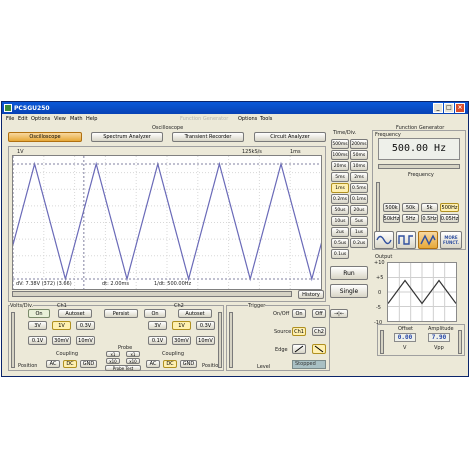  Describe the element at coordinates (70, 364) in the screenshot. I see `ch1-coupling-dc: DC` at that location.